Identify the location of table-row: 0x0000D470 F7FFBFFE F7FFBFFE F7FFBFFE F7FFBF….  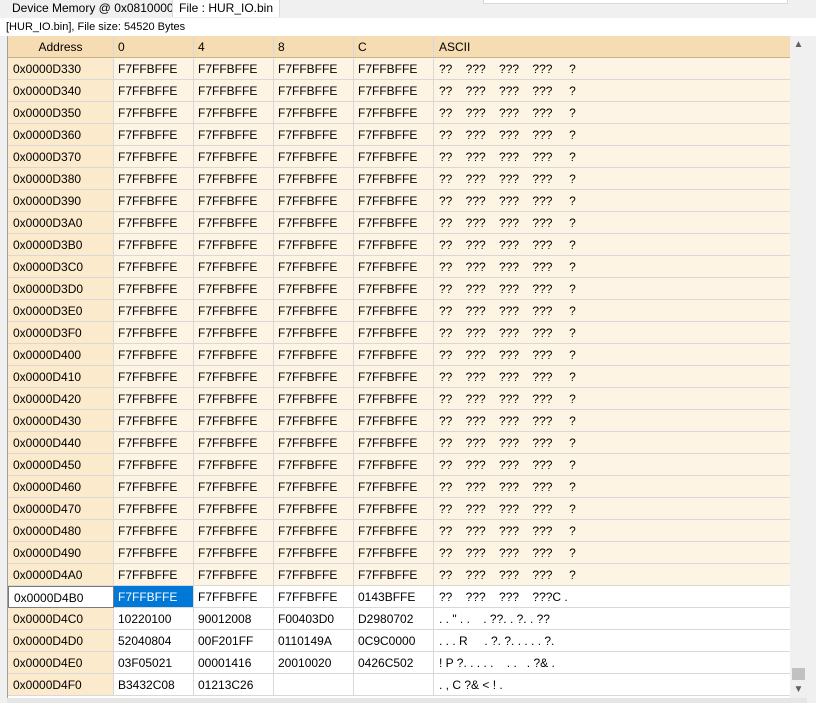
(399, 509).